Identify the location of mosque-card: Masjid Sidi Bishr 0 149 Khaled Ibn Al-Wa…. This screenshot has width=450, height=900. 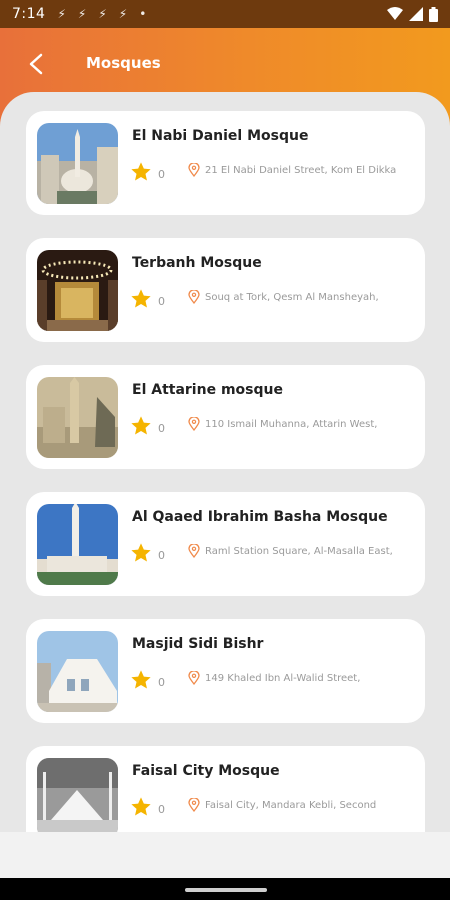
(225, 671).